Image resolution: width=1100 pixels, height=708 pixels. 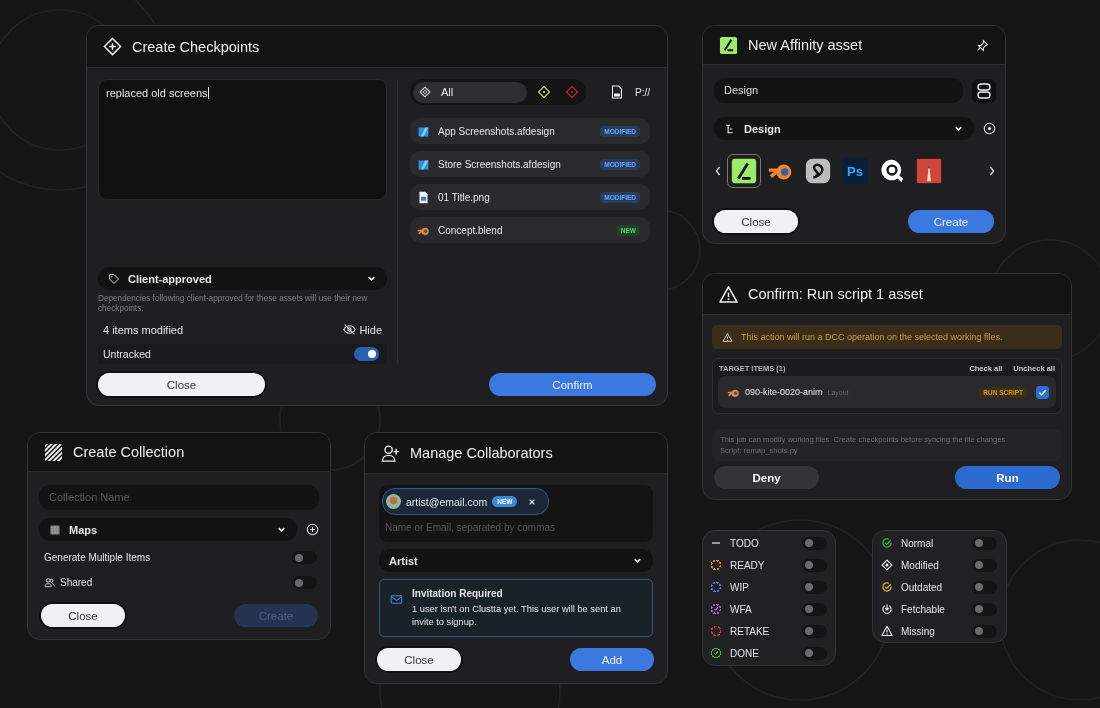 I want to click on confirm-button: Confirm, so click(x=572, y=384).